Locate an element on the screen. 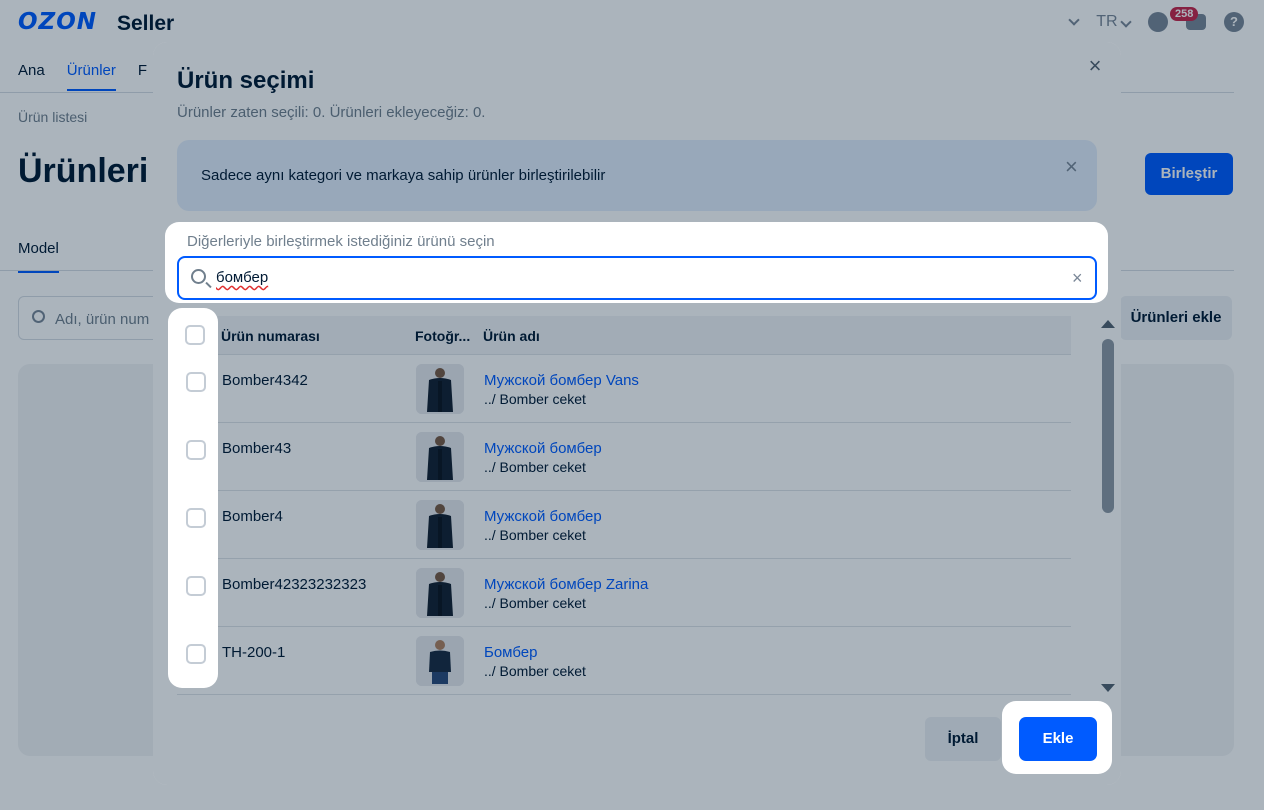  scrollbar-thumb is located at coordinates (1108, 426).